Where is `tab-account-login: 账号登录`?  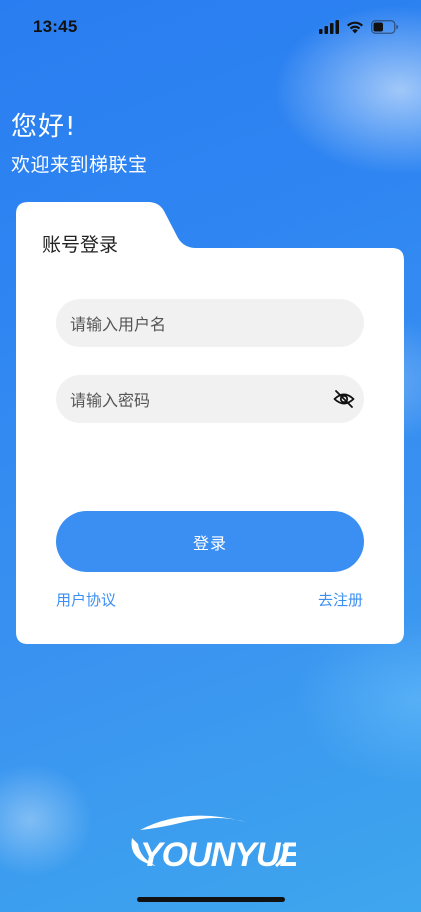
tab-account-login: 账号登录 is located at coordinates (80, 243).